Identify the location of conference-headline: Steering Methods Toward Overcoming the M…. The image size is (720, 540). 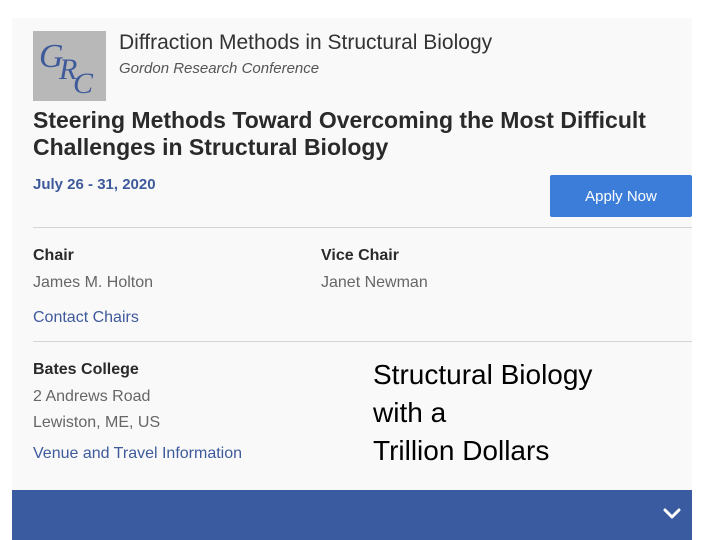
(339, 133).